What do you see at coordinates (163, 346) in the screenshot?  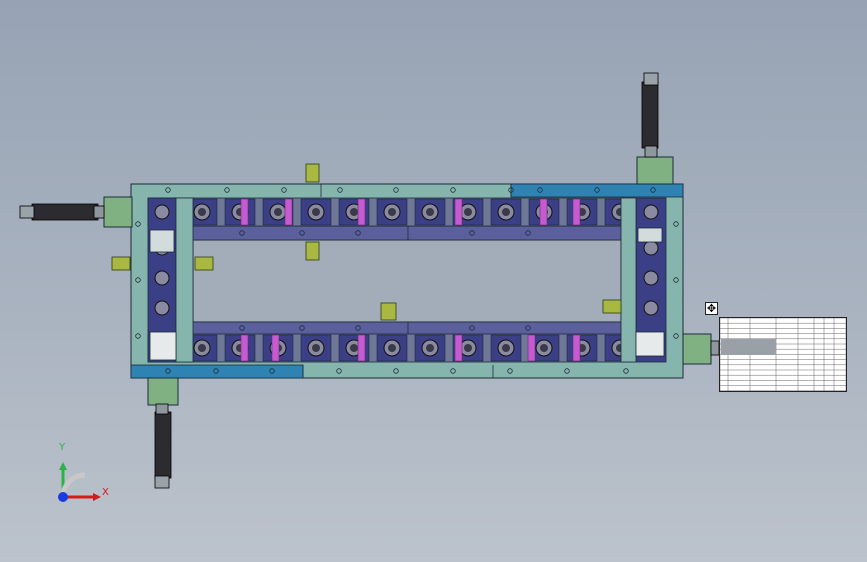 I see `left-lower-block` at bounding box center [163, 346].